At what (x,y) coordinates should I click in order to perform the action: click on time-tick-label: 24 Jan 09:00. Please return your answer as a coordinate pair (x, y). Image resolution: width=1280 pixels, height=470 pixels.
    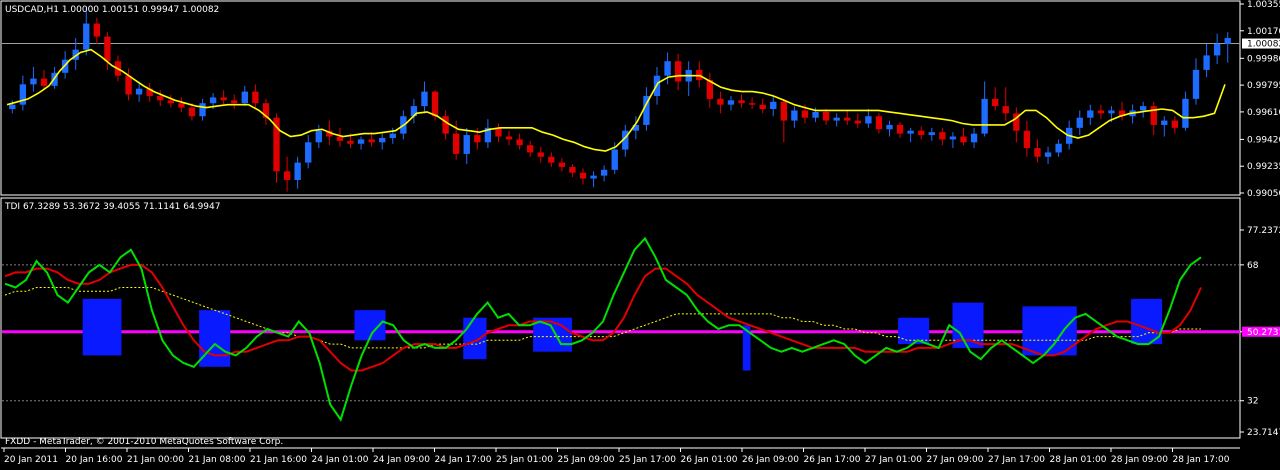
    Looking at the image, I should click on (401, 460).